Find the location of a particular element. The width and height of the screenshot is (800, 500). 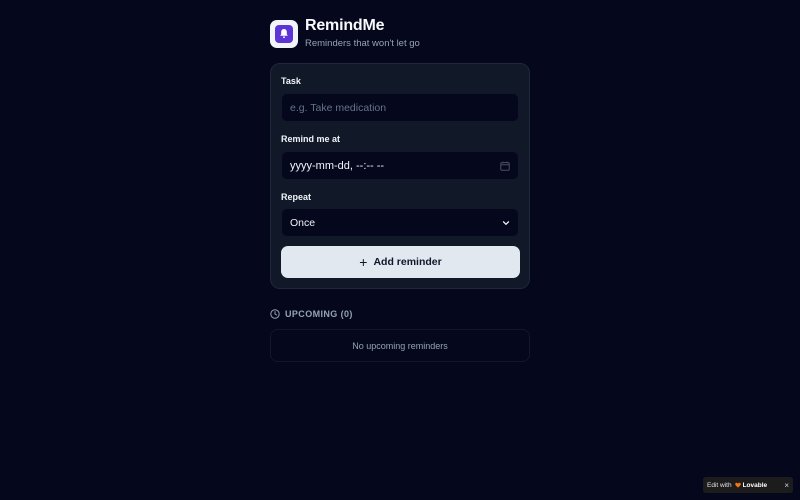

add-reminder-button: + Add reminder is located at coordinates (400, 262).